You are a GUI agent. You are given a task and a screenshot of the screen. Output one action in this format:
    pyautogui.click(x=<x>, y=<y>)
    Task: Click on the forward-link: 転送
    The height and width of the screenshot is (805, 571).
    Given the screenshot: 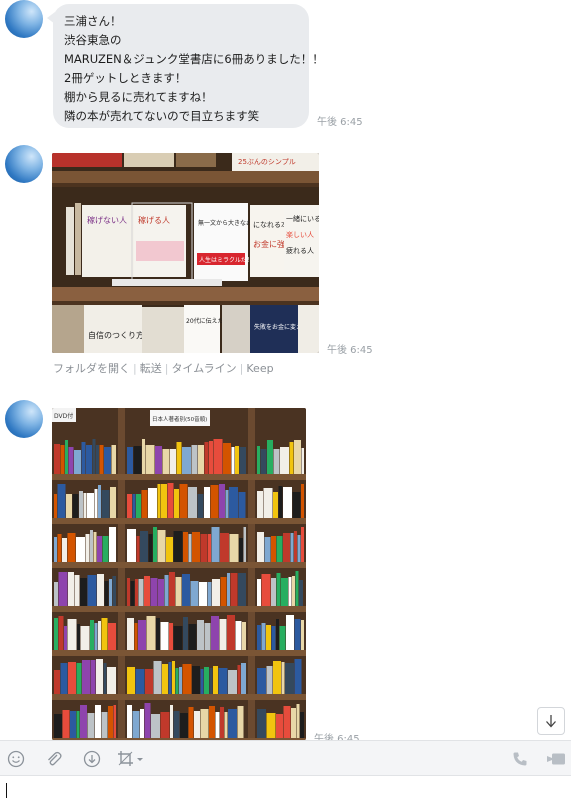 What is the action you would take?
    pyautogui.click(x=151, y=368)
    